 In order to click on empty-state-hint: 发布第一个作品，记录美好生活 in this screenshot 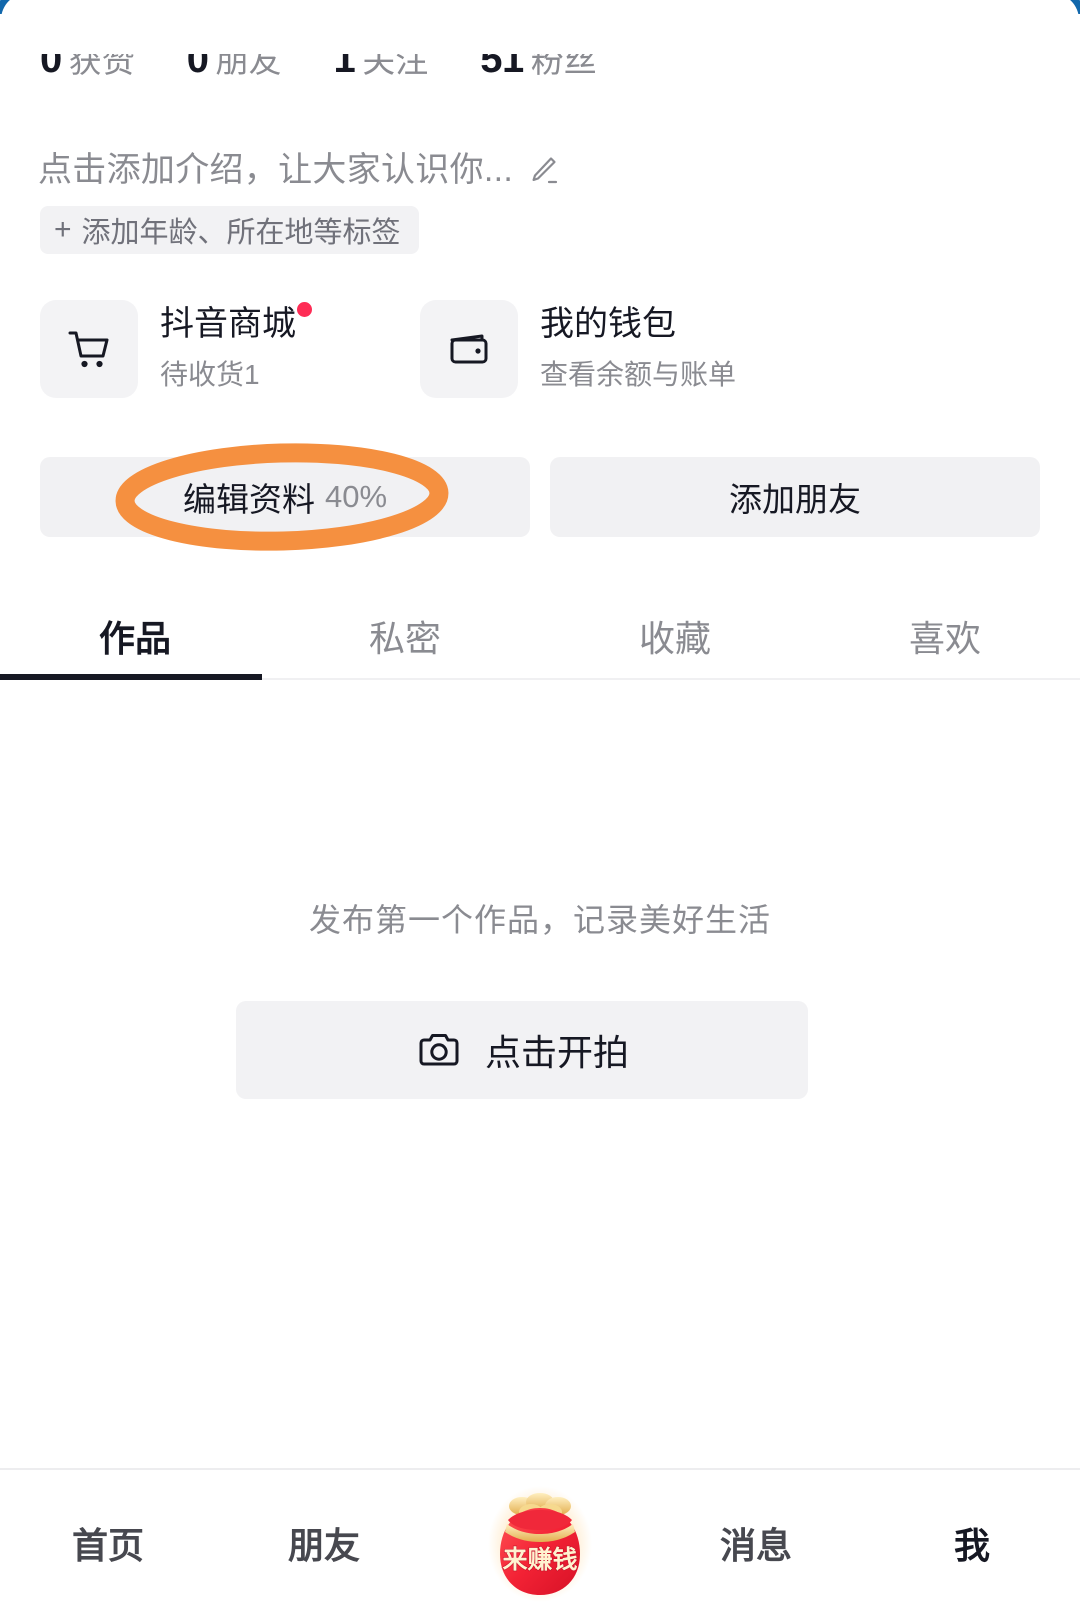, I will do `click(539, 920)`.